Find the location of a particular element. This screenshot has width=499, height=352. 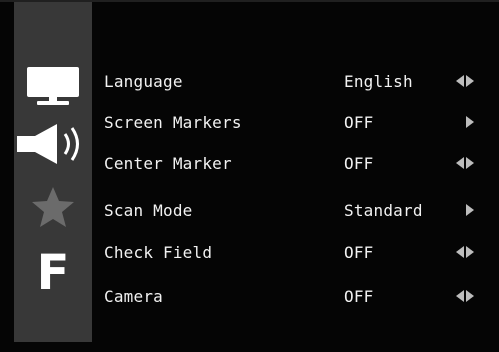

menu-label-center-marker: Center Marker is located at coordinates (168, 163).